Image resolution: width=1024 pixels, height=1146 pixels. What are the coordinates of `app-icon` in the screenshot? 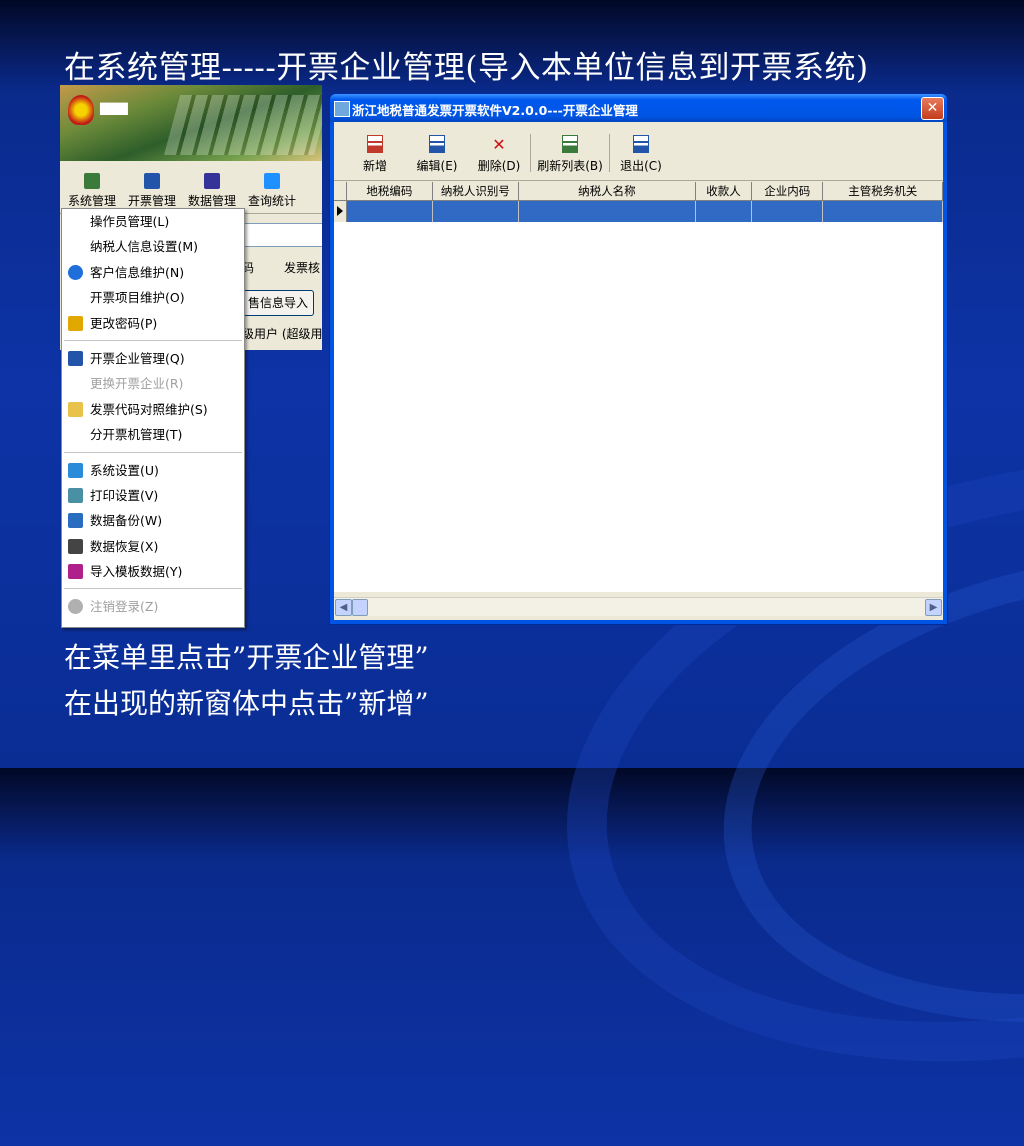 It's located at (342, 109).